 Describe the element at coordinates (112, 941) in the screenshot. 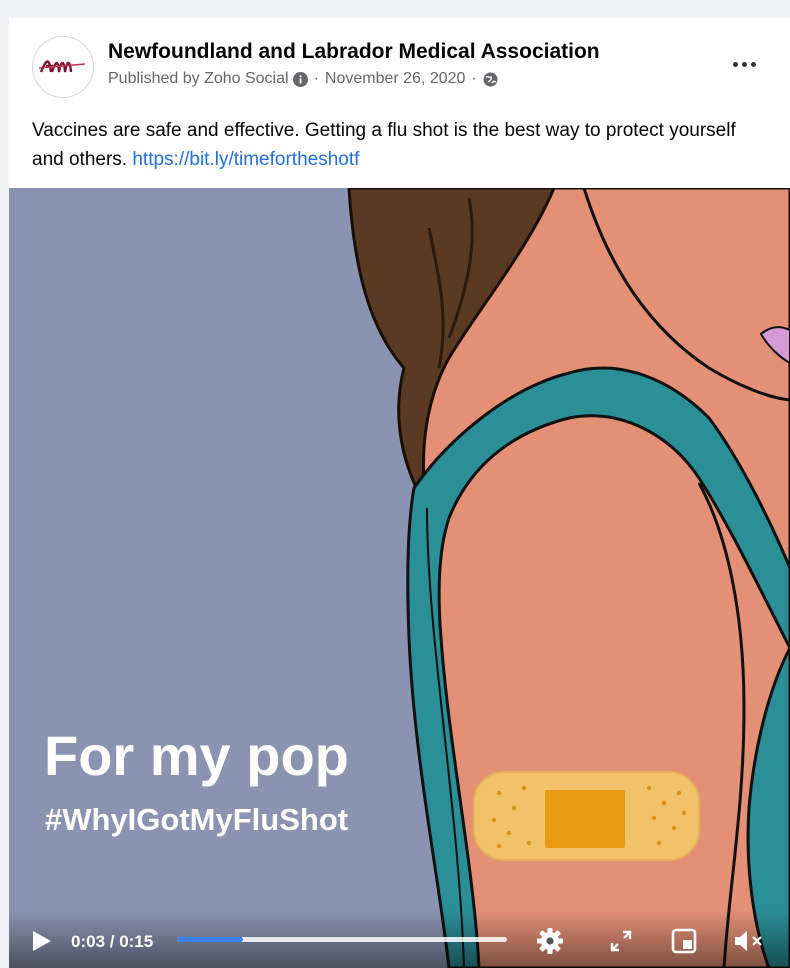

I see `video-time: 0:03 / 0:15` at that location.